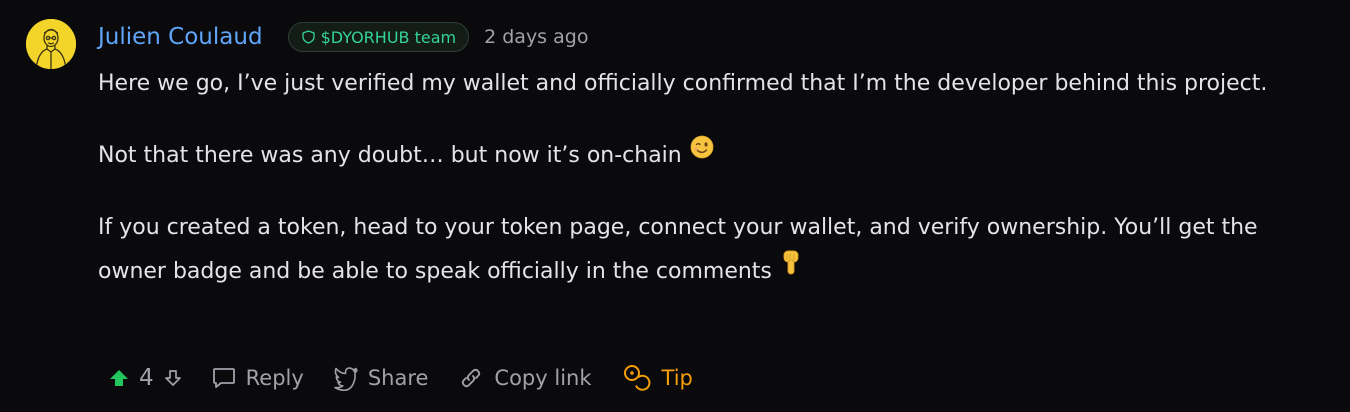  I want to click on share-label: Share, so click(398, 378).